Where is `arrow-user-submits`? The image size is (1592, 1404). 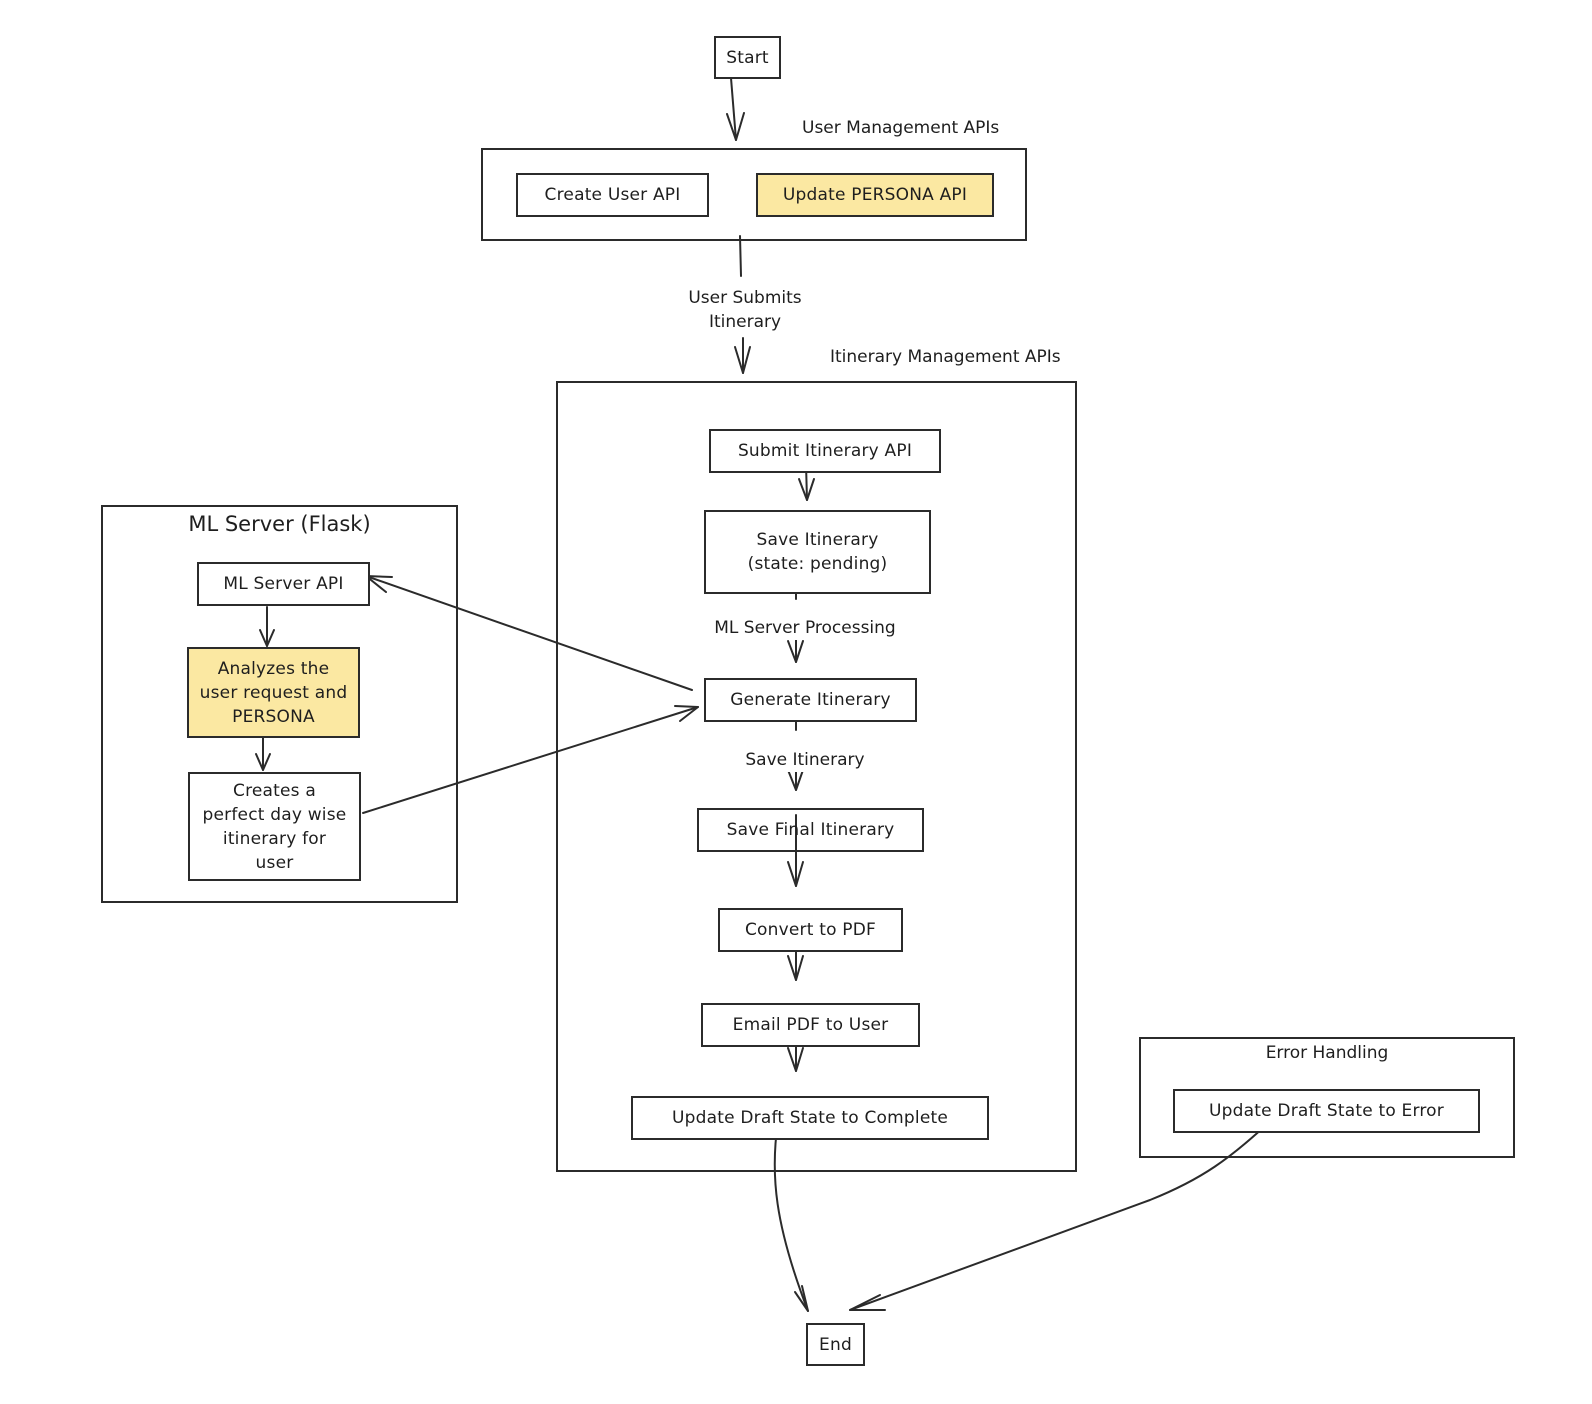 arrow-user-submits is located at coordinates (740, 256).